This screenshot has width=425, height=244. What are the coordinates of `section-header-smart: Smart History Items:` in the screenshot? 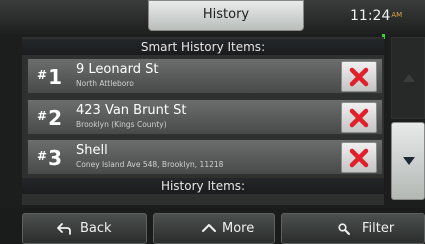 It's located at (203, 47).